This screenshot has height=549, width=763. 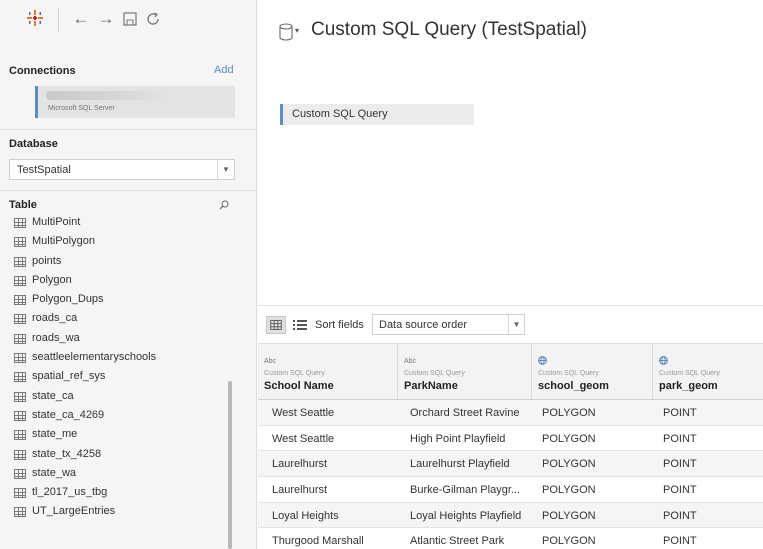 I want to click on table-item-label: state_ca, so click(x=53, y=395).